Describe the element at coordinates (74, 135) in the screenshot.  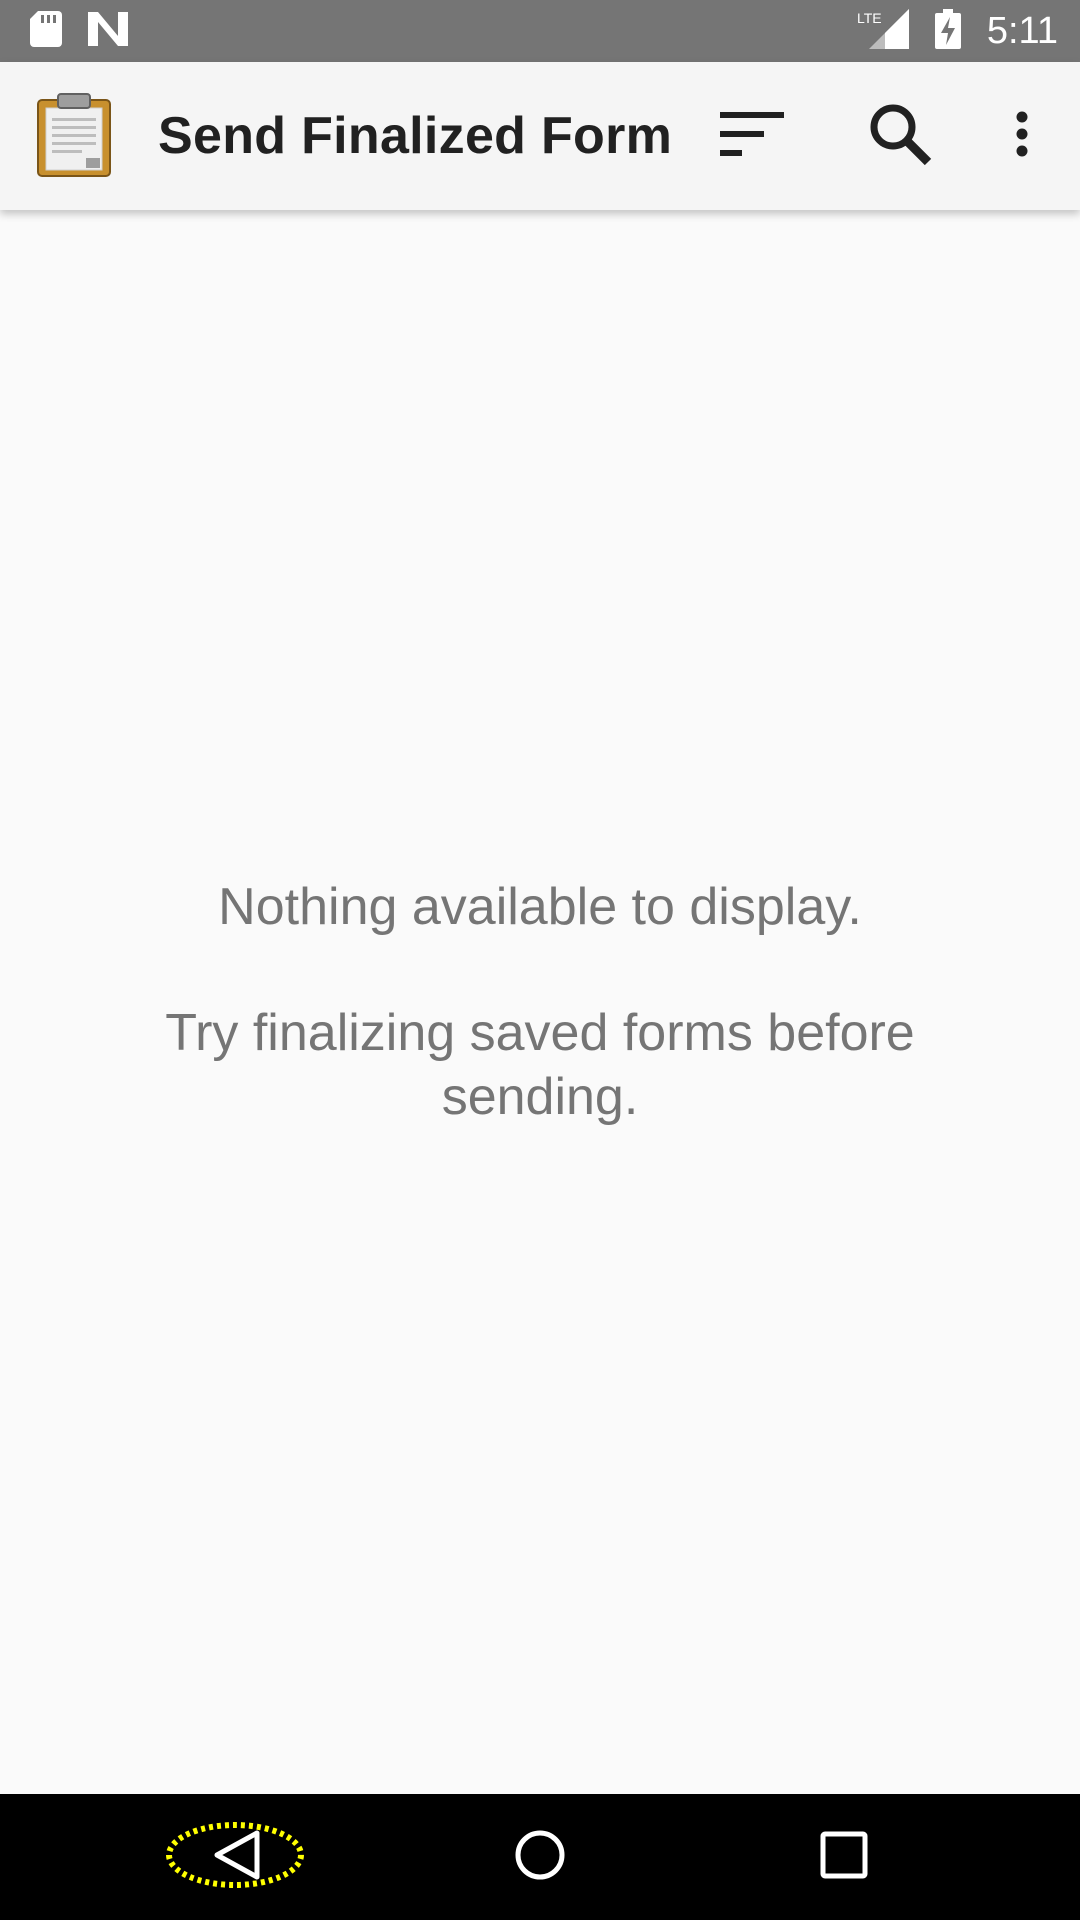
I see `clipboard-icon` at that location.